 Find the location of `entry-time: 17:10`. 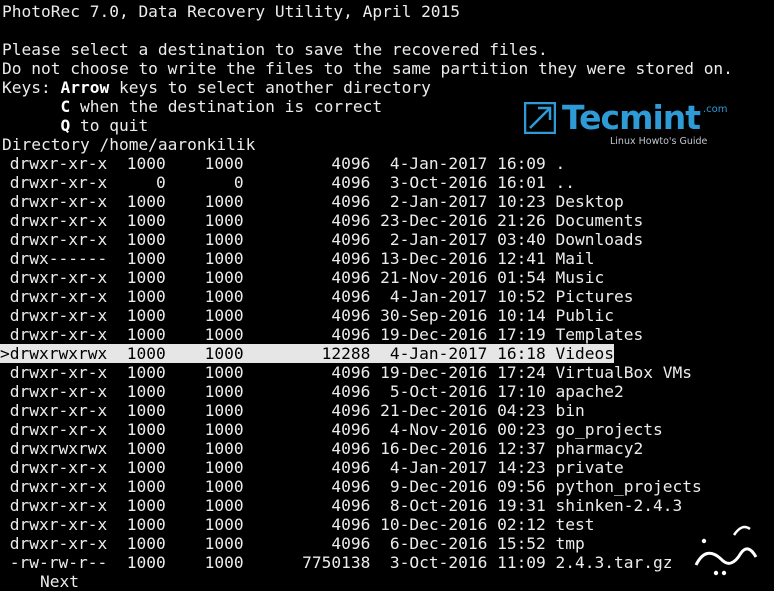

entry-time: 17:10 is located at coordinates (516, 391).